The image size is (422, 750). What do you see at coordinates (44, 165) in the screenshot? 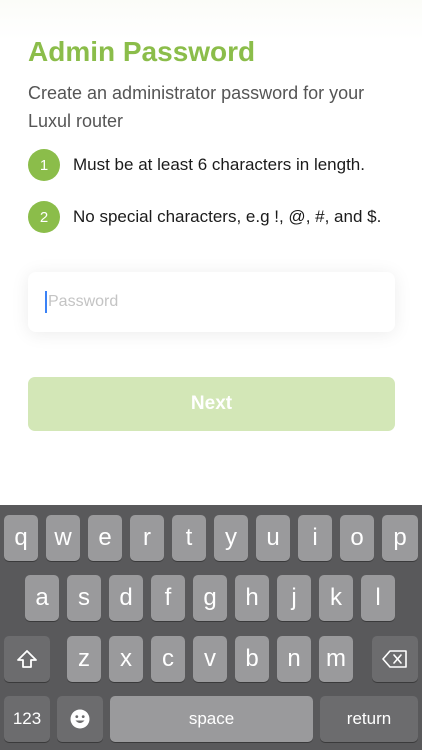
I see `requirement-number-badge: 1` at bounding box center [44, 165].